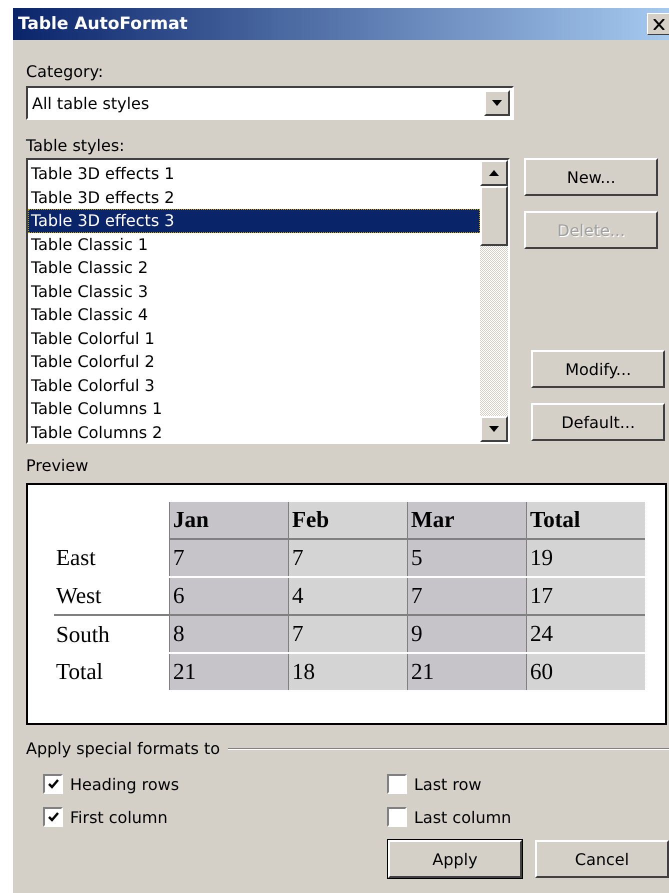  I want to click on style-item: Table Columns 1, so click(254, 408).